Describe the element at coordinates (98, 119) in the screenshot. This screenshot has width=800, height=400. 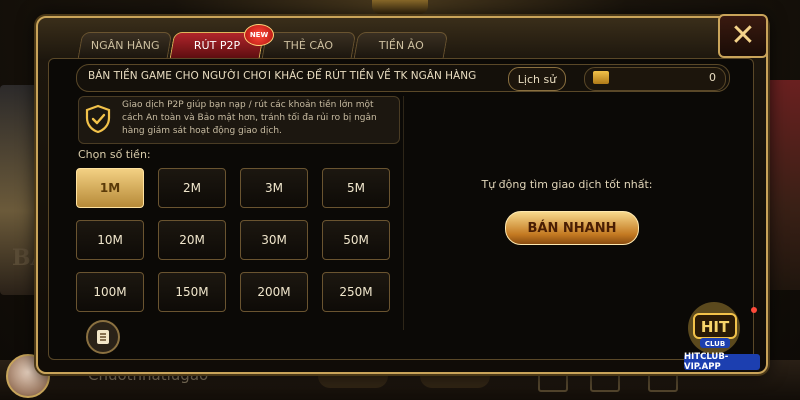
I see `shield-check-icon` at that location.